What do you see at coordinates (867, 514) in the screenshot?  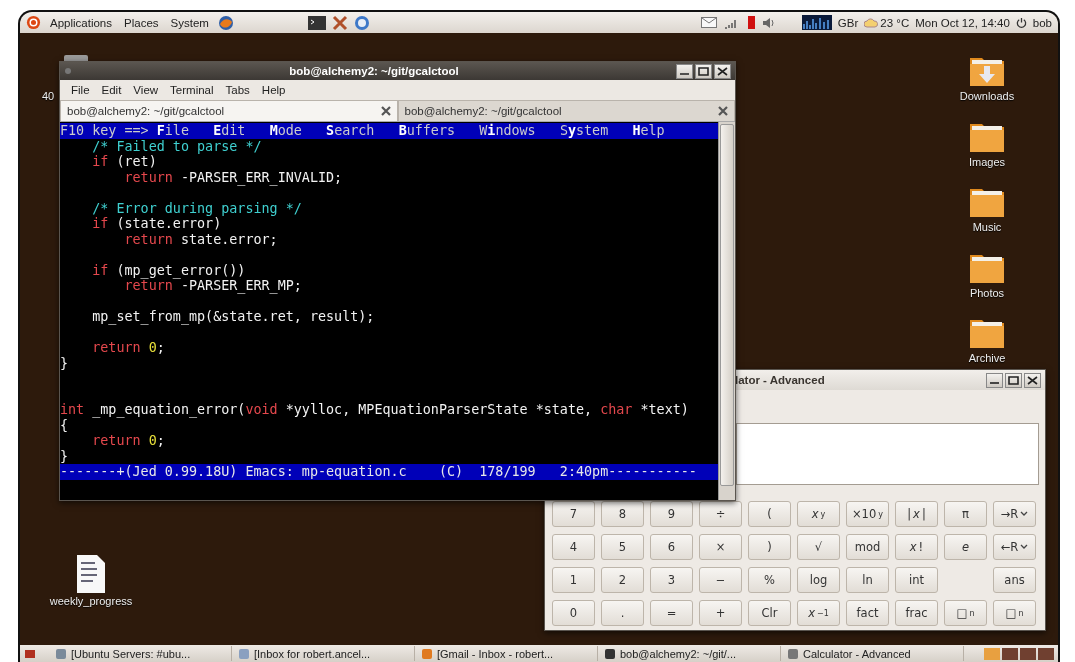 I see `calculator-key: ×10$^{y}$` at bounding box center [867, 514].